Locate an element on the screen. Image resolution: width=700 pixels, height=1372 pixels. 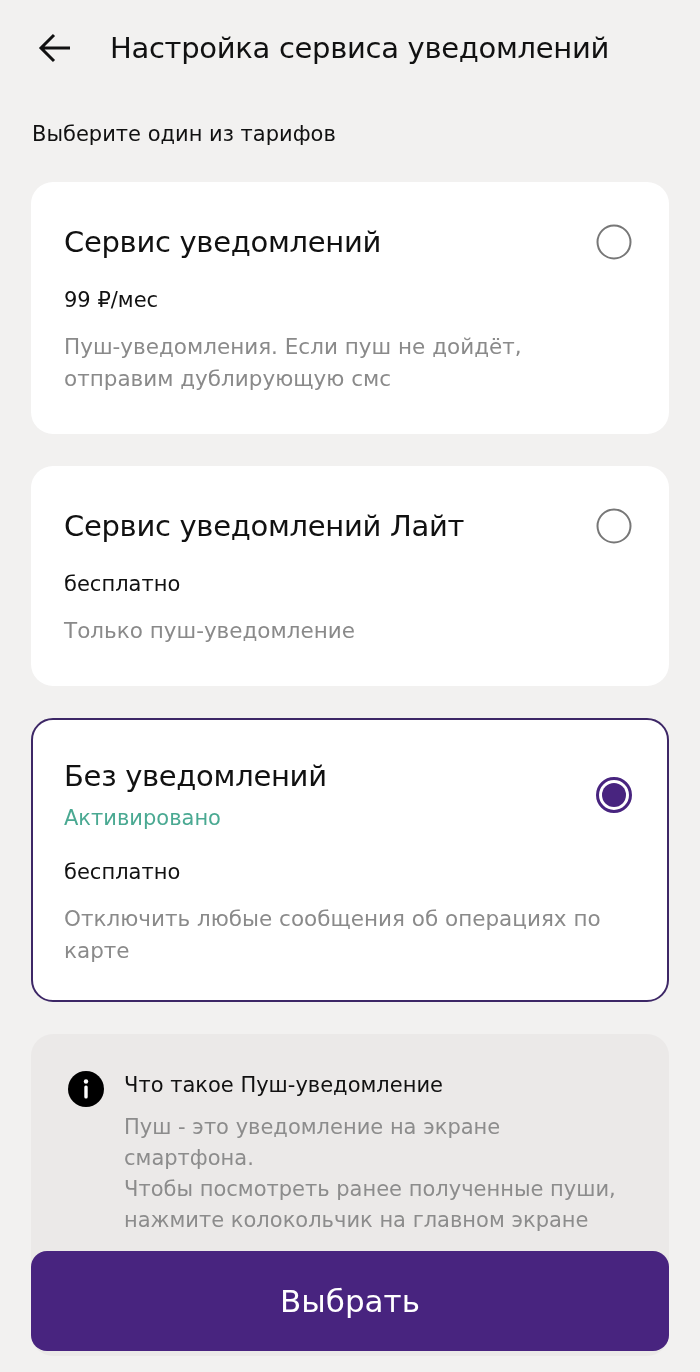
page-title: Настройка сервиса уведомлений is located at coordinates (360, 48).